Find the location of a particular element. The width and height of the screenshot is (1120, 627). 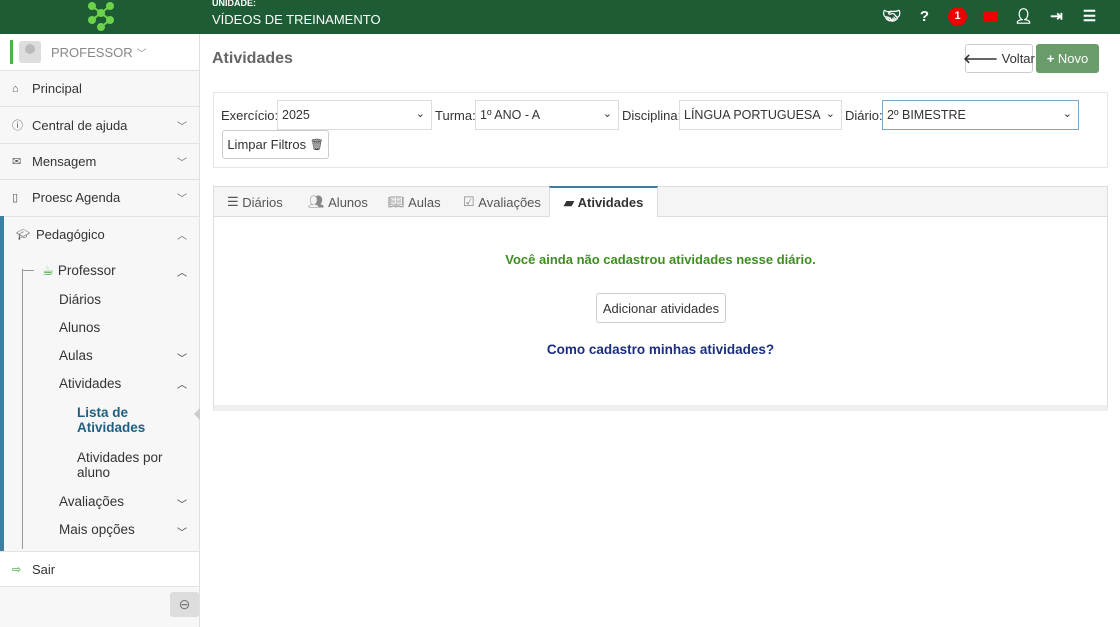

value: 2025 is located at coordinates (296, 115).